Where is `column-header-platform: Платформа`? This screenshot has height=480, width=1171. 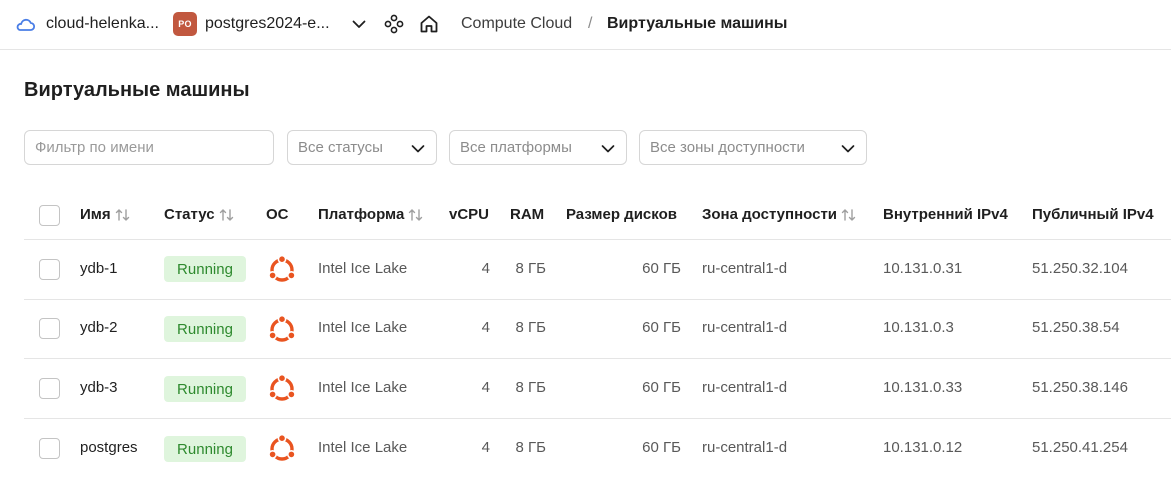
column-header-platform: Платформа is located at coordinates (371, 214).